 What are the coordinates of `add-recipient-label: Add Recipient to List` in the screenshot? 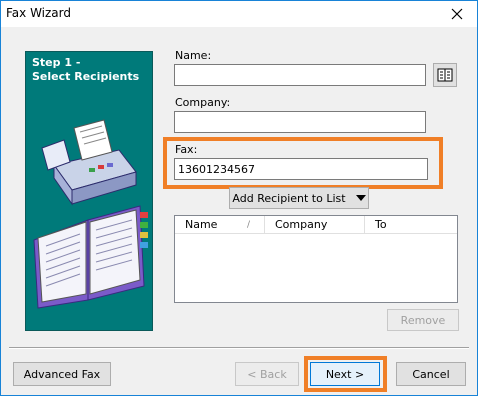 It's located at (289, 198).